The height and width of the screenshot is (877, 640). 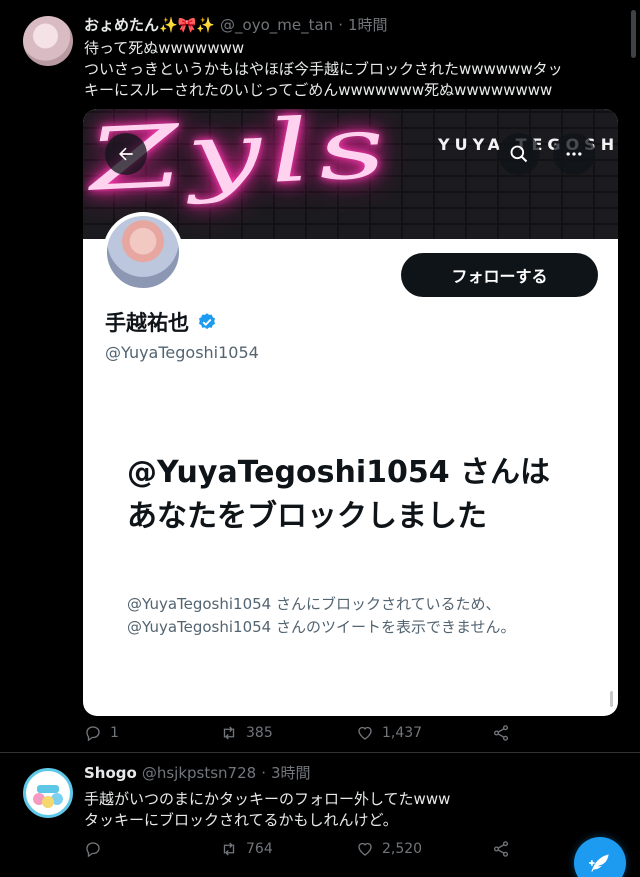 What do you see at coordinates (321, 627) in the screenshot?
I see `blocked-description-line: @YuyaTegoshi1054 さんのツイートを表示できません。` at bounding box center [321, 627].